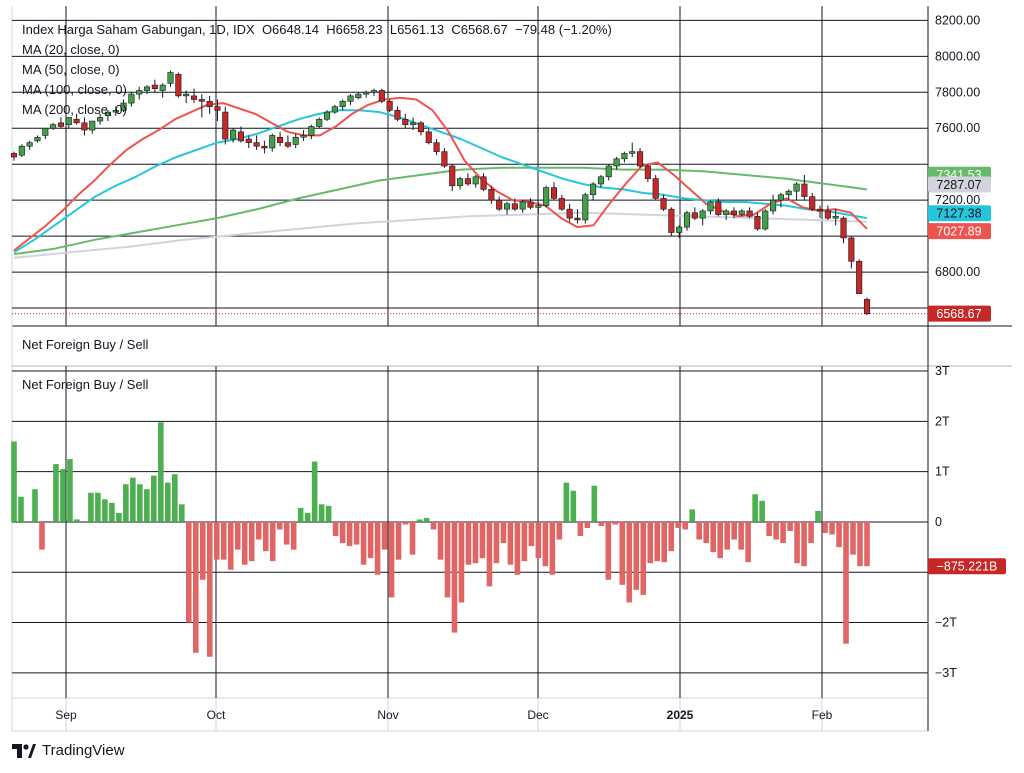  I want to click on price-label-text: 7027.89, so click(958, 232).